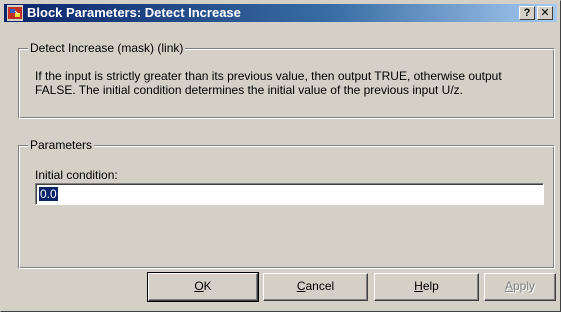 The image size is (561, 312). What do you see at coordinates (199, 286) in the screenshot?
I see `ok-mnemonic: O` at bounding box center [199, 286].